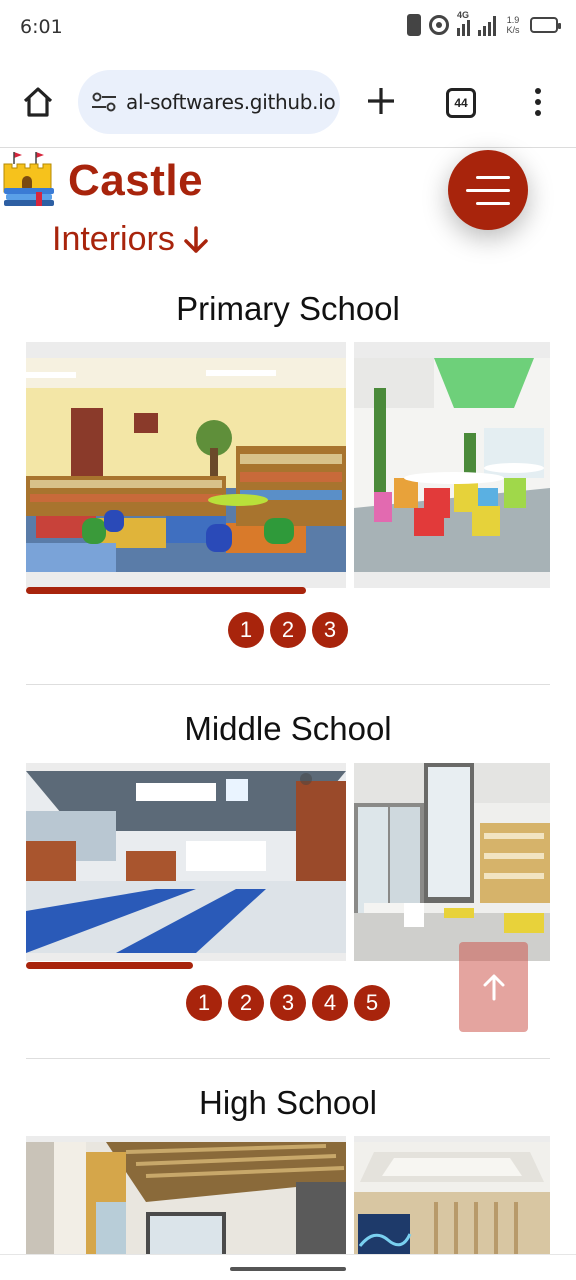 Image resolution: width=576 pixels, height=1280 pixels. Describe the element at coordinates (186, 1198) in the screenshot. I see `wood-ceiling-corridor-image` at that location.